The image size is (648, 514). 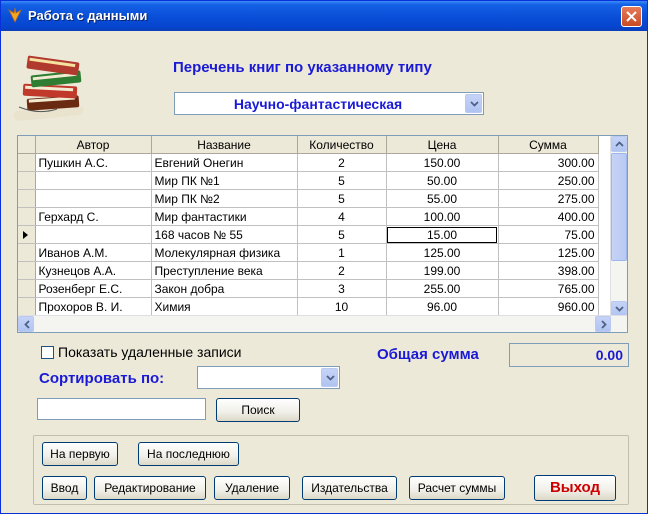 I want to click on column-header: Цена, so click(x=442, y=145).